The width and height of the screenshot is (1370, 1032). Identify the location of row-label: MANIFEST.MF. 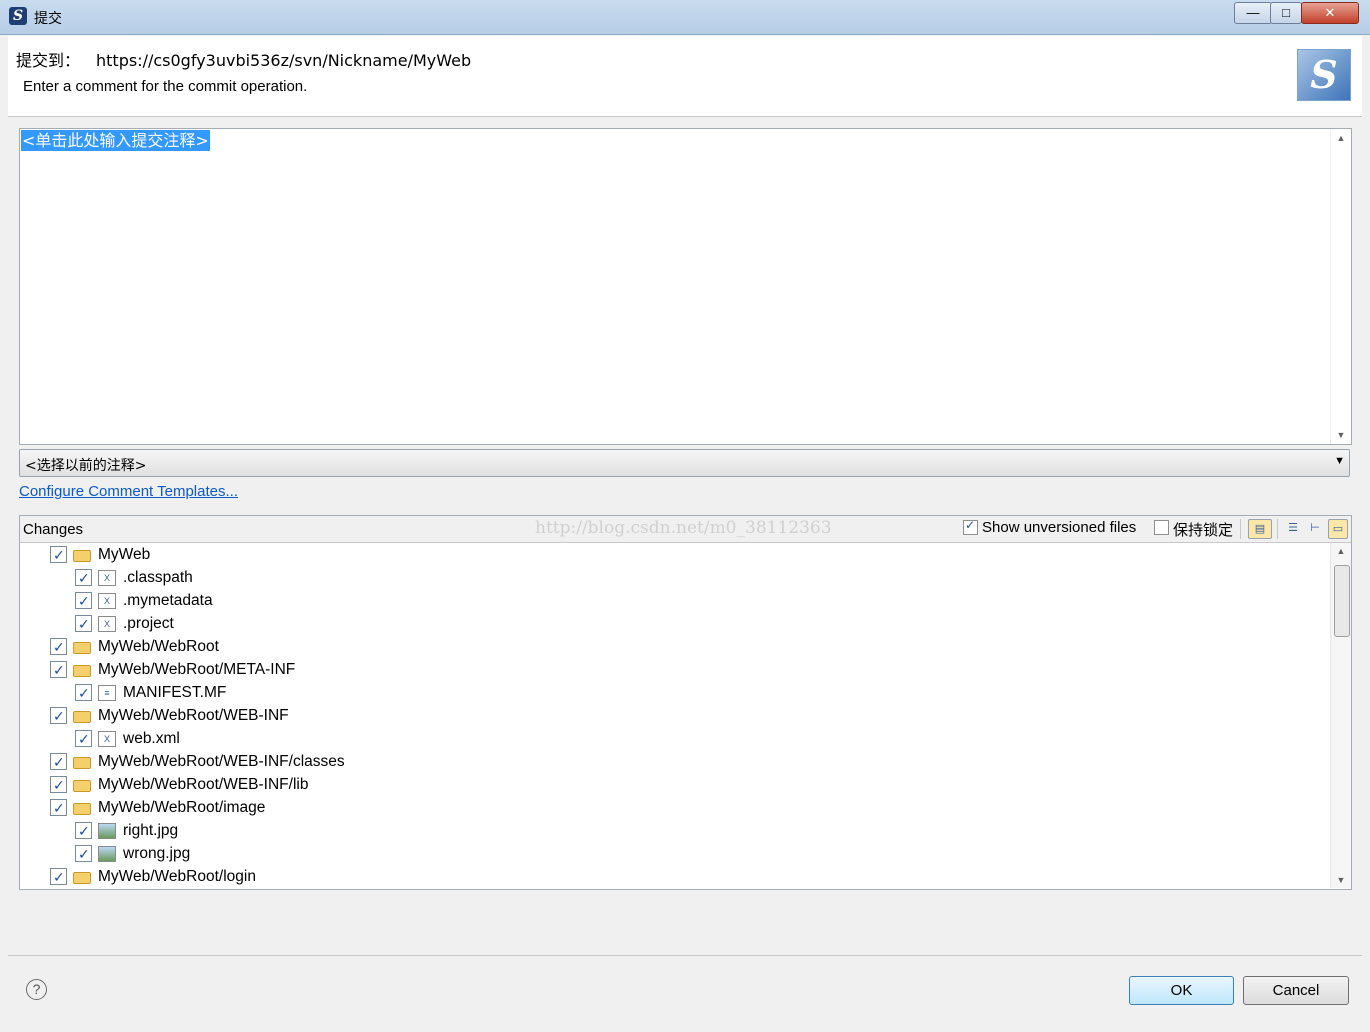
(175, 692).